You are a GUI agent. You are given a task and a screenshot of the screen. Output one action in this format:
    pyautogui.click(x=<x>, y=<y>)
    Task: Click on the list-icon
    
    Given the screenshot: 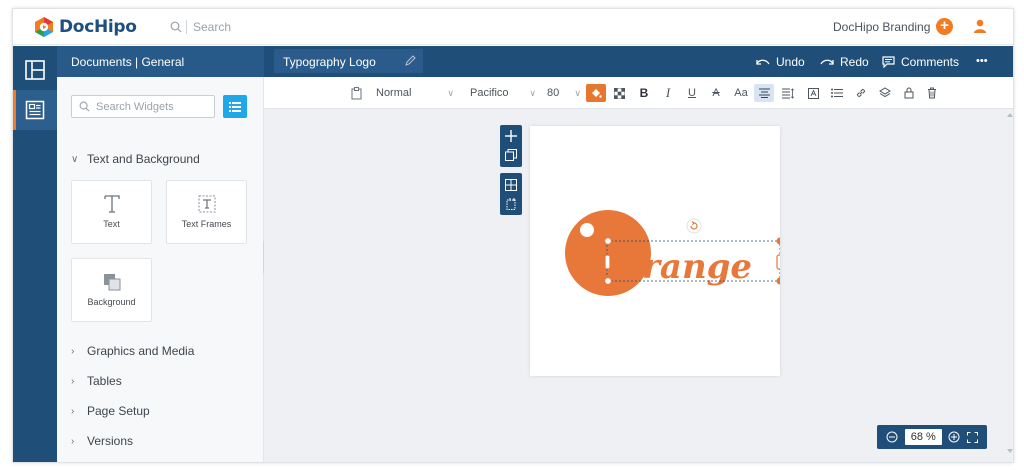 What is the action you would take?
    pyautogui.click(x=235, y=106)
    